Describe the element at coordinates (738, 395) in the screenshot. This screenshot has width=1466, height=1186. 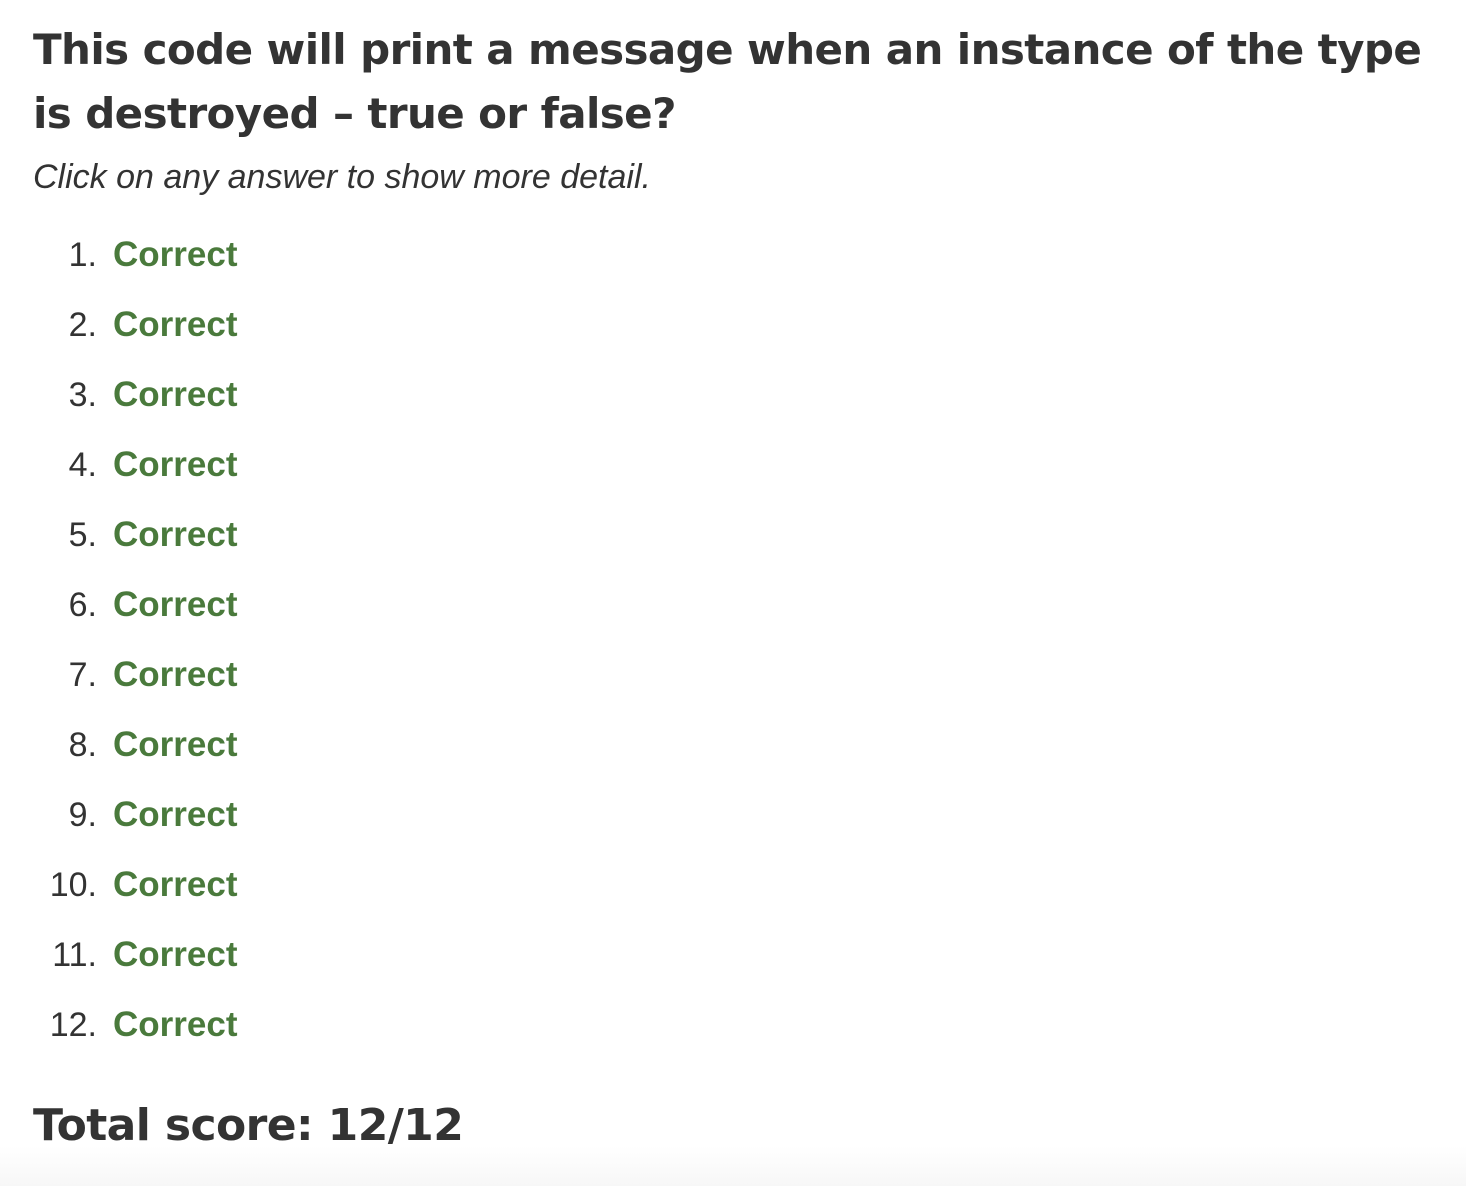
I see `answer-item-3: 3. Correct` at that location.